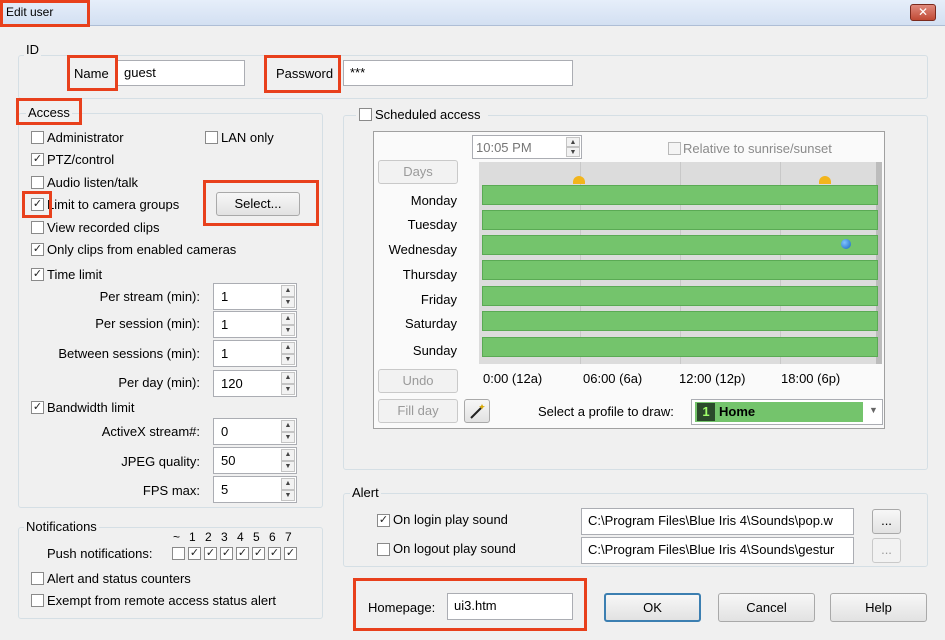 This screenshot has height=640, width=945. Describe the element at coordinates (255, 489) in the screenshot. I see `fps-max-spinner: 5 ▲ ▼` at that location.